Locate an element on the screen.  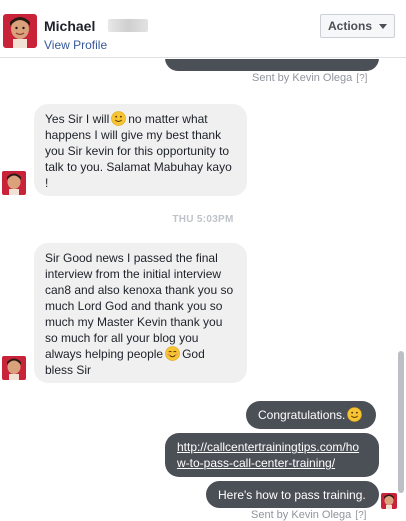
outgoing-message-partial is located at coordinates (272, 65).